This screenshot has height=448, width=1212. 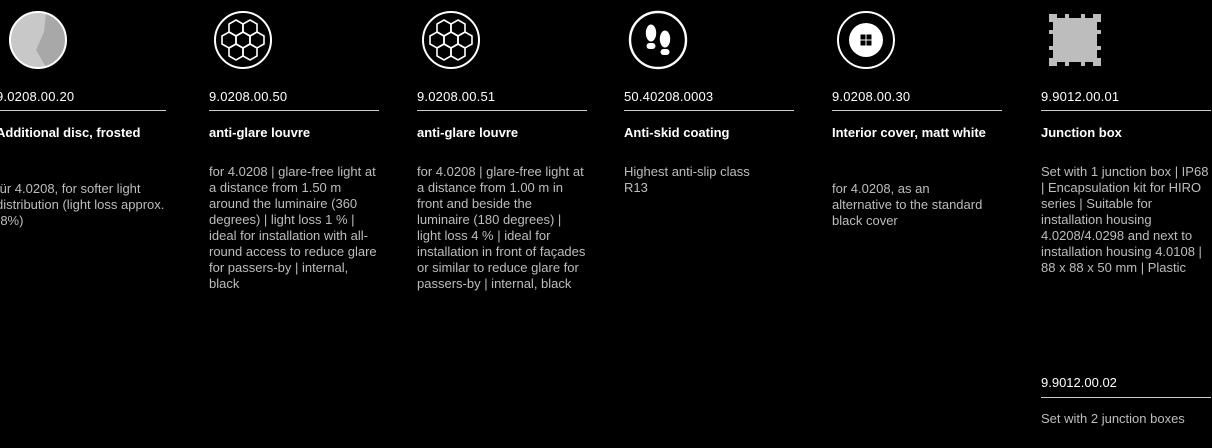 What do you see at coordinates (871, 96) in the screenshot?
I see `product-code: 9.0208.00.30` at bounding box center [871, 96].